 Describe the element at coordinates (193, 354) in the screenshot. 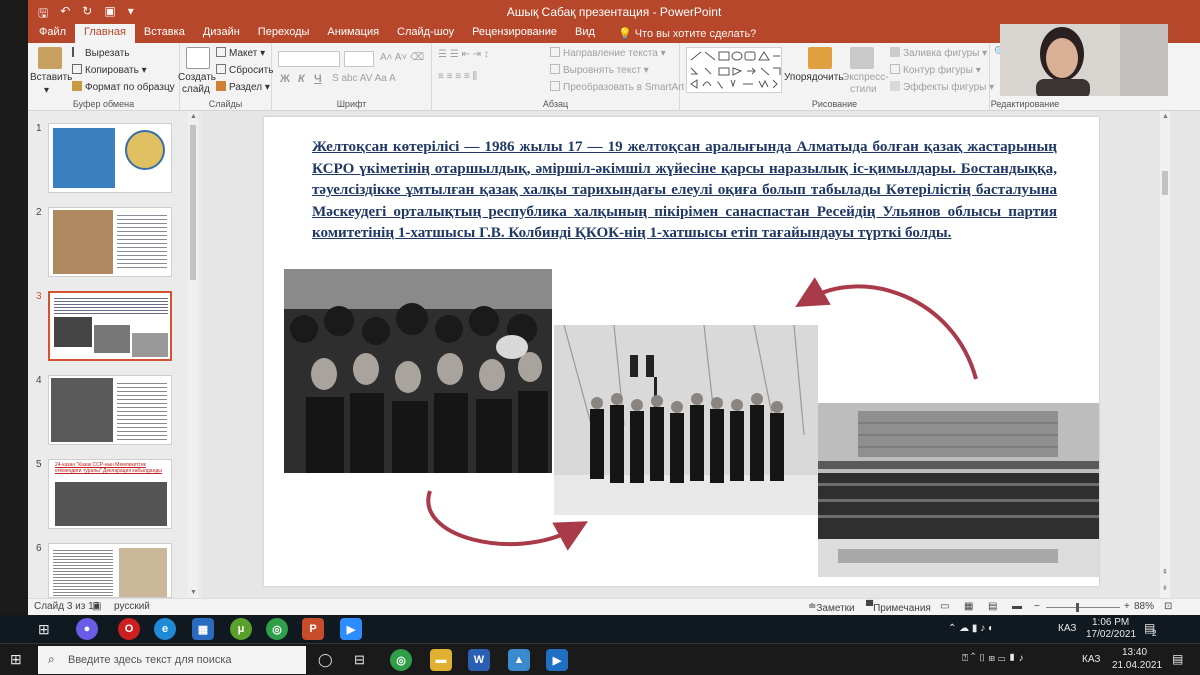

I see `thumbnails-scrollbar: ▲ ▼` at that location.